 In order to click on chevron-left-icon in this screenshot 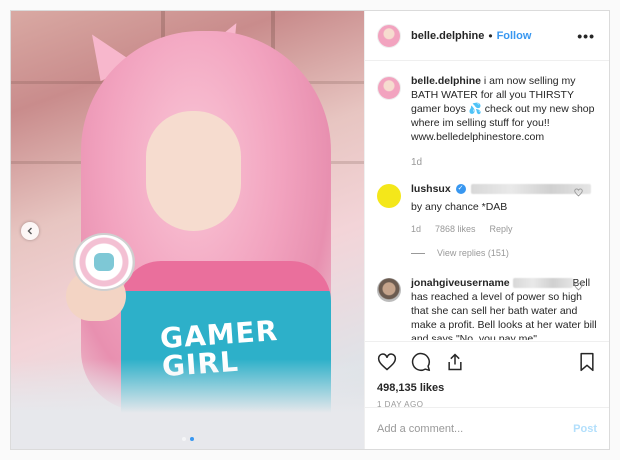, I will do `click(29, 231)`.